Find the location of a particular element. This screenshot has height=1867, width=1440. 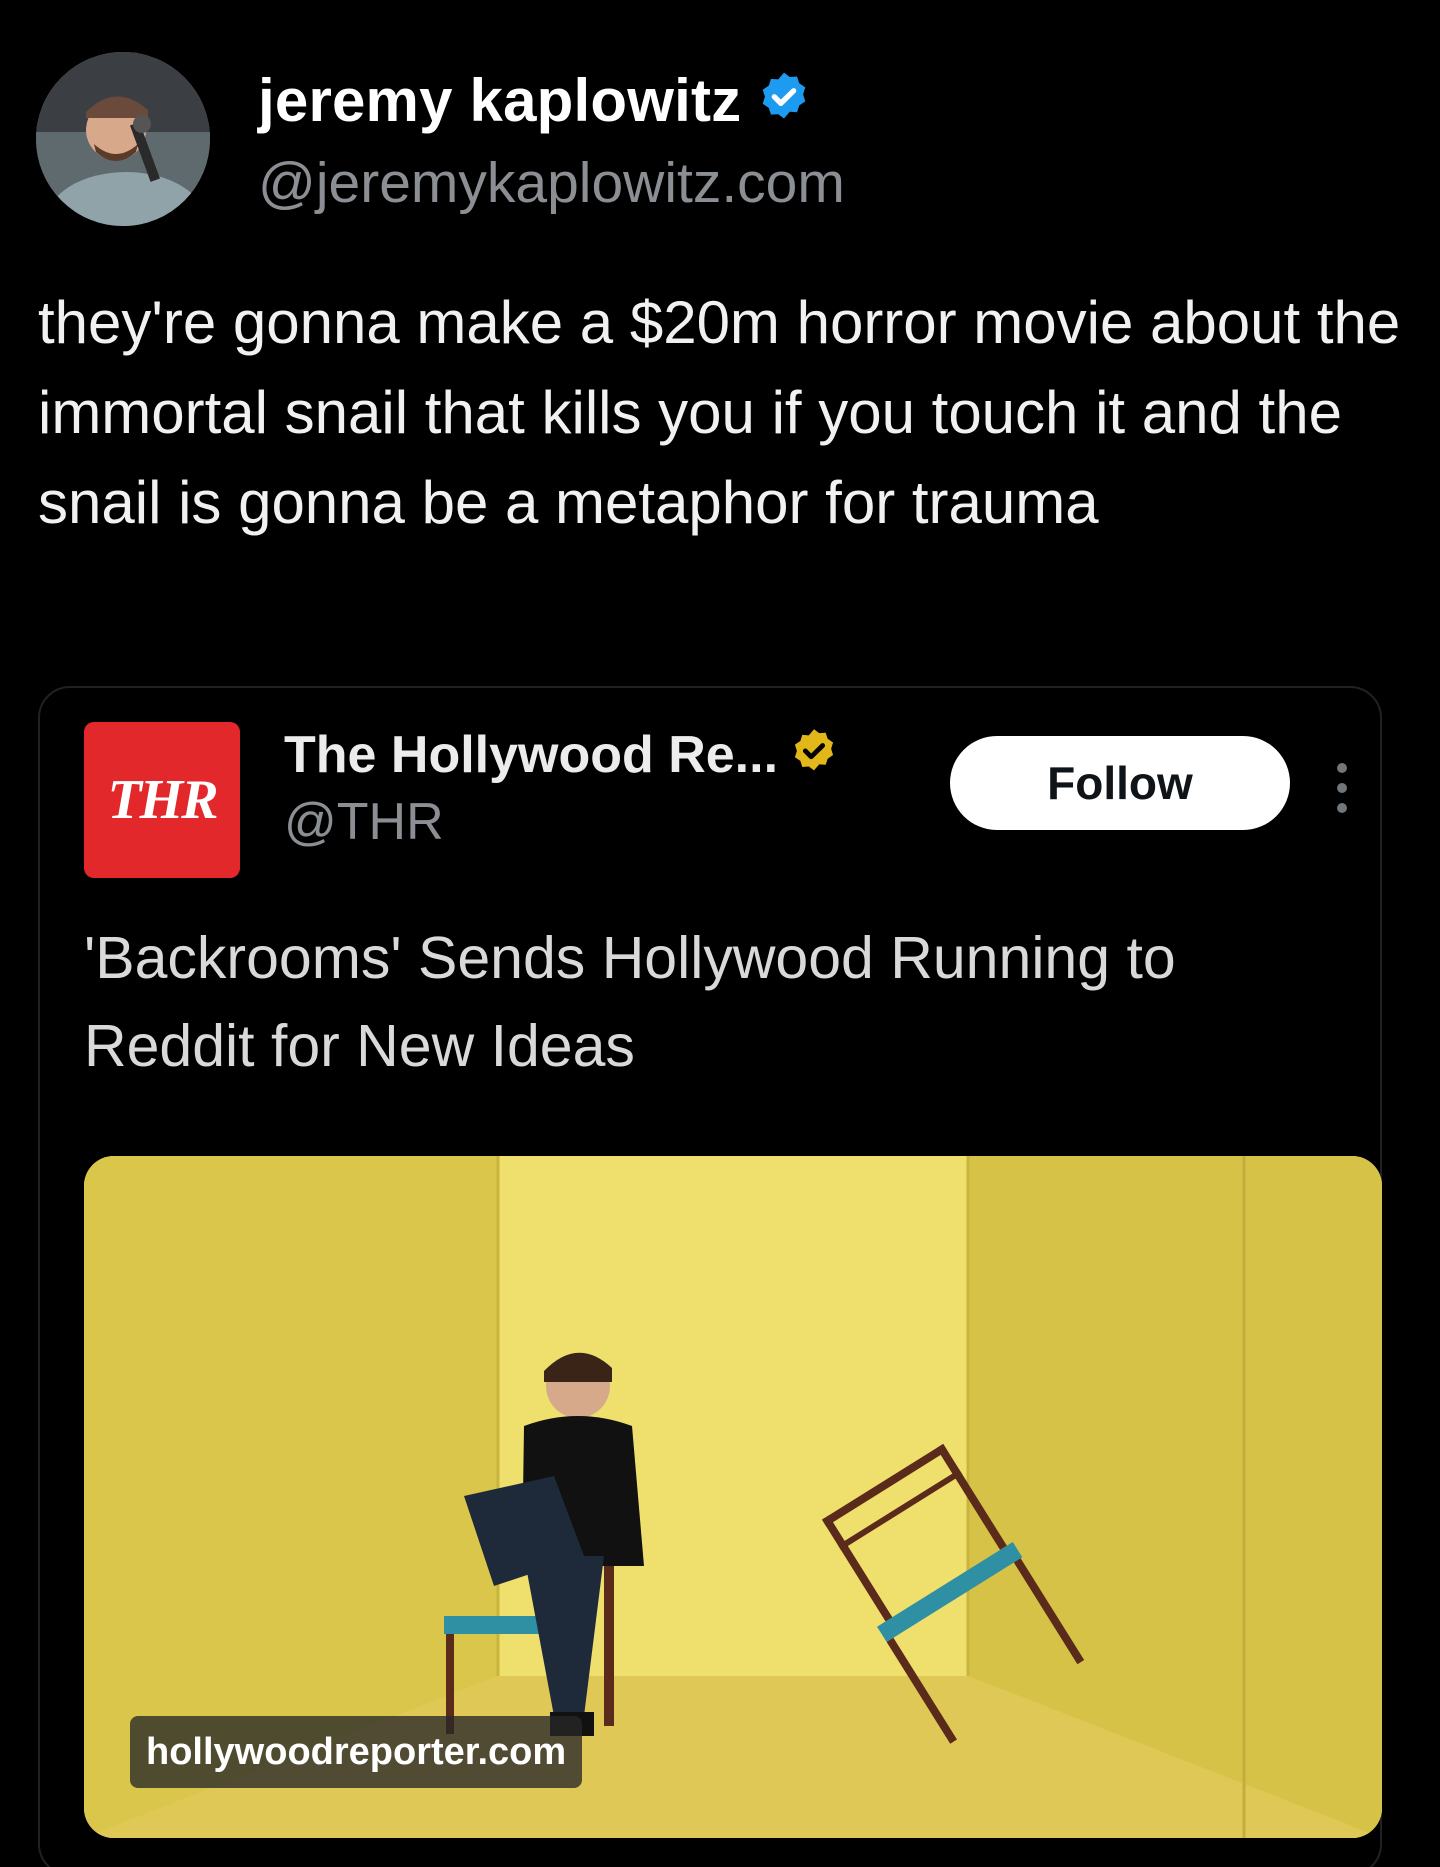

more-options-icon is located at coordinates (1342, 788).